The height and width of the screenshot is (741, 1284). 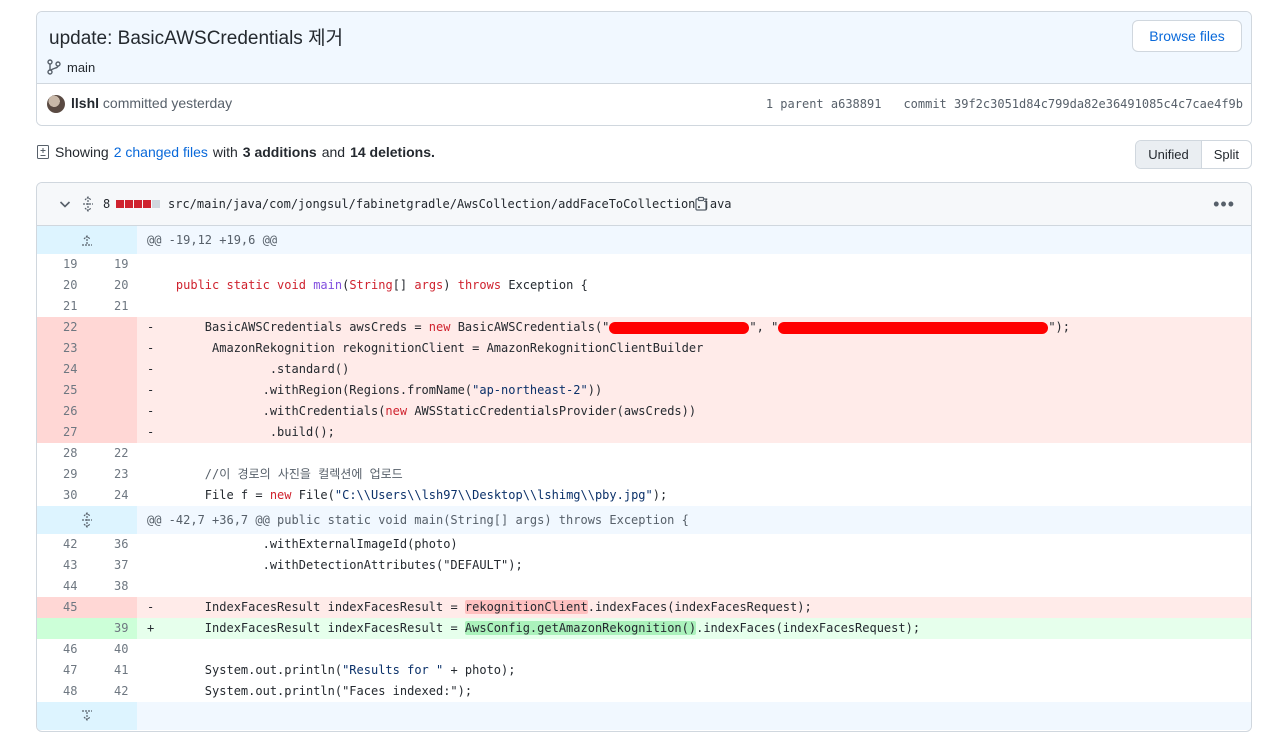 What do you see at coordinates (62, 327) in the screenshot?
I see `old-line-number: 22` at bounding box center [62, 327].